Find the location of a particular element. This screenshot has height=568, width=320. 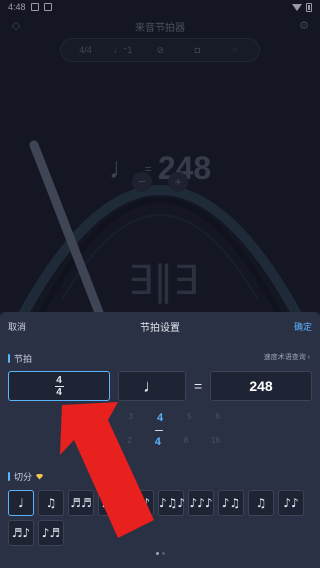

time-signature-field: 4 4 is located at coordinates (59, 386).